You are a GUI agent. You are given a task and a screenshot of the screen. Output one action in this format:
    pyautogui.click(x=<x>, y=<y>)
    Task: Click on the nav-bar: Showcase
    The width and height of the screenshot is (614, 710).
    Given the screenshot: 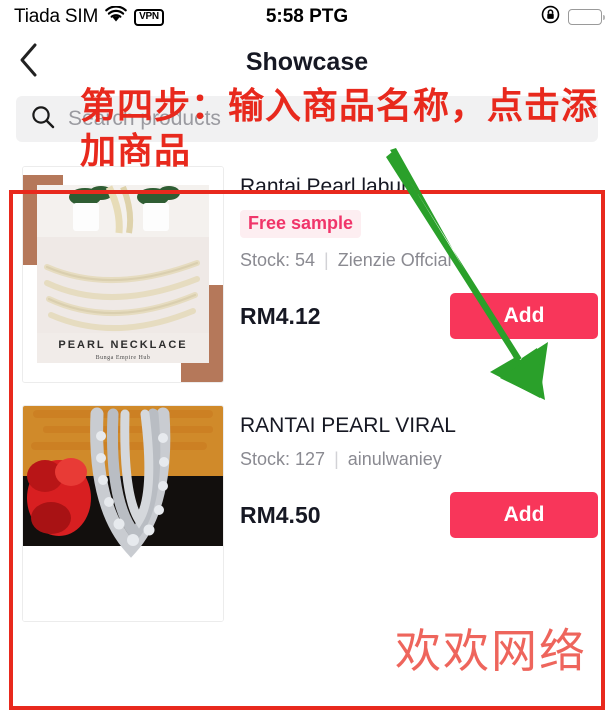 What is the action you would take?
    pyautogui.click(x=307, y=62)
    